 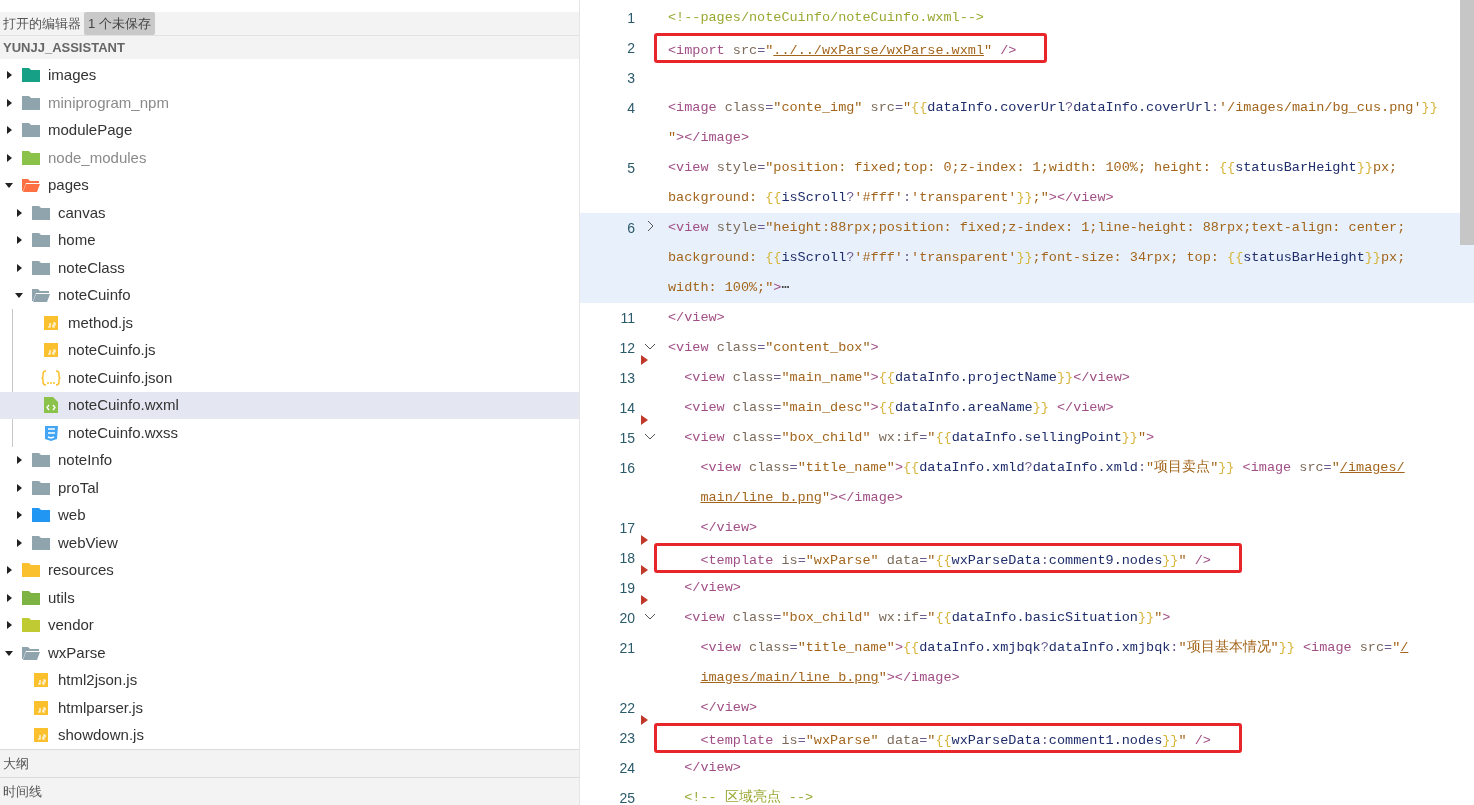 What do you see at coordinates (289, 213) in the screenshot?
I see `folder-row: canvas` at bounding box center [289, 213].